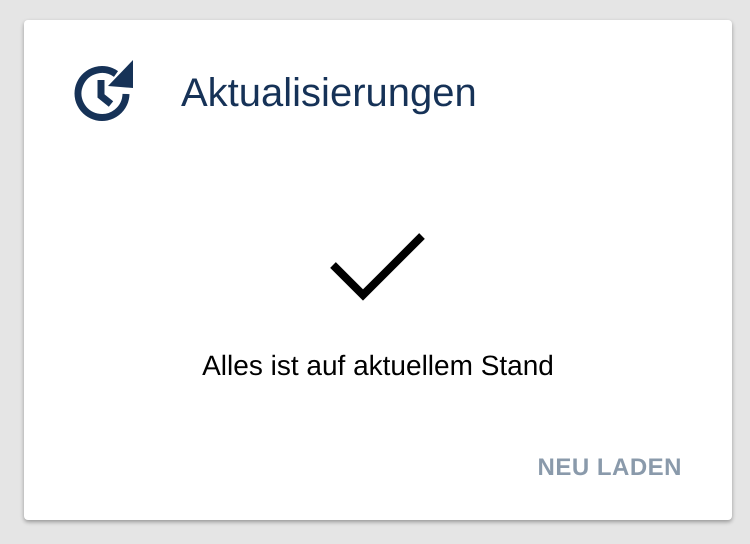 The height and width of the screenshot is (544, 750). What do you see at coordinates (378, 366) in the screenshot?
I see `status-message: Alles ist auf aktuellem Stand` at bounding box center [378, 366].